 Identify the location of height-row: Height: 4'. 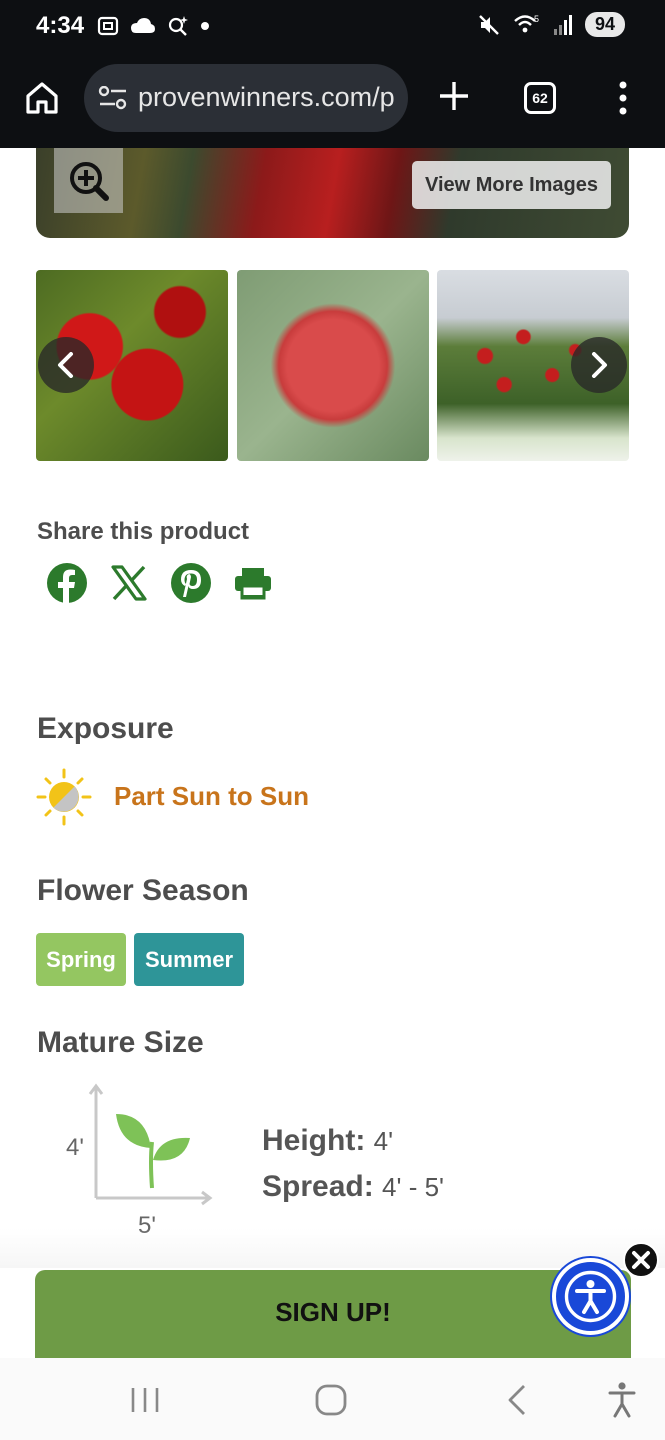
(327, 1141).